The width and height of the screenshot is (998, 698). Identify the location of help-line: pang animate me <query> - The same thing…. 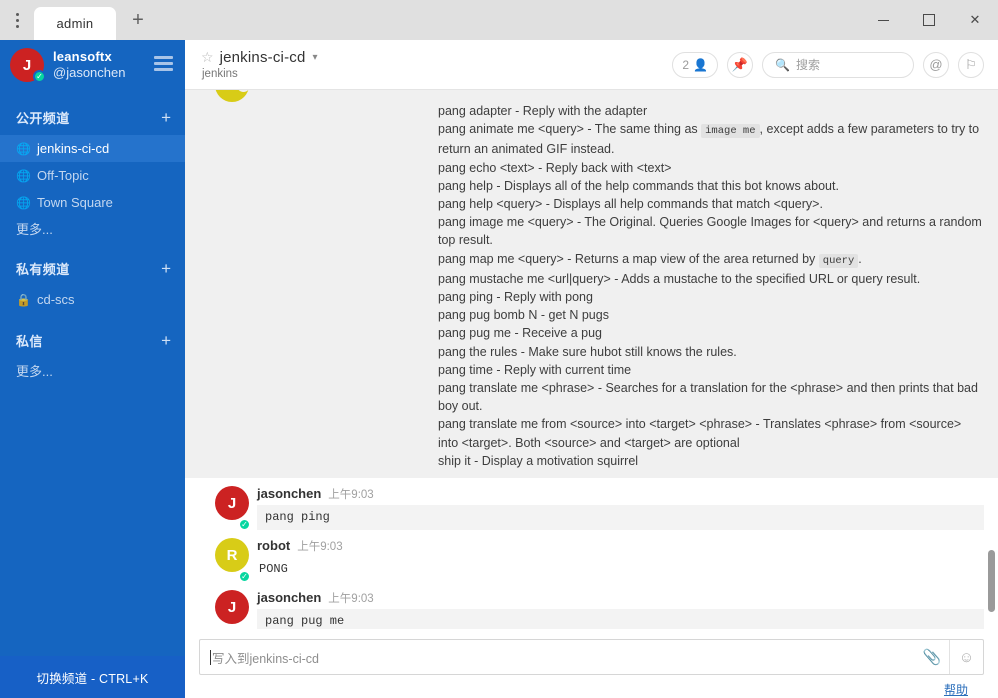
(591, 139).